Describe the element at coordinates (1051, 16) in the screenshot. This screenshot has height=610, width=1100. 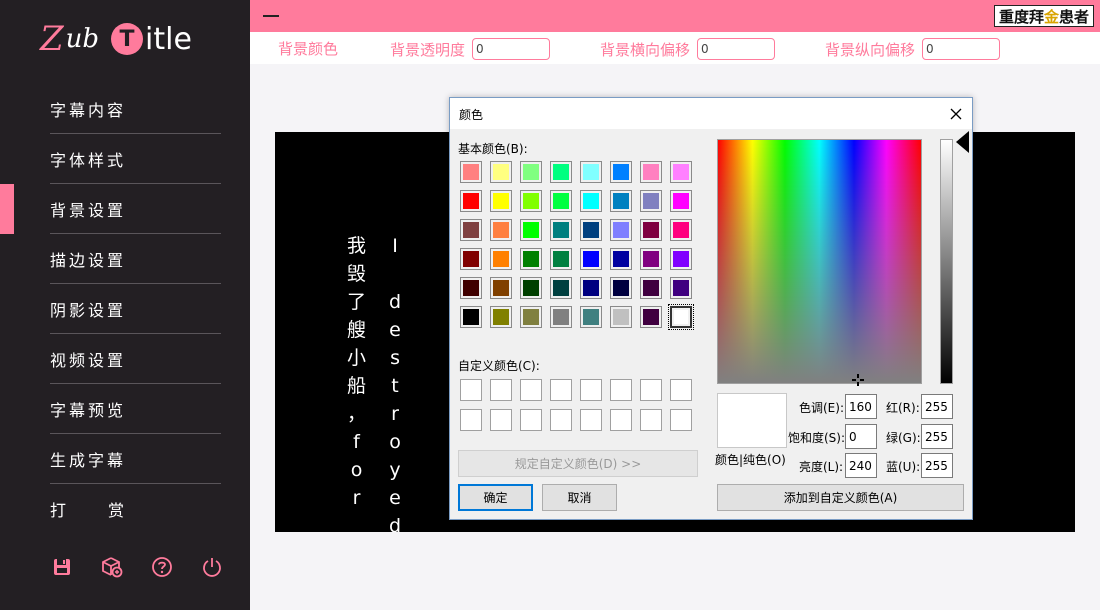
I see `watermark-gold: 金` at that location.